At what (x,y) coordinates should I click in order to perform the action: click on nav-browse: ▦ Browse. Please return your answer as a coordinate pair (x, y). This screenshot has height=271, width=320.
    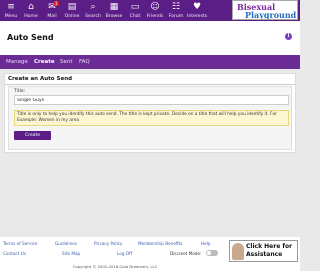
    Looking at the image, I should click on (114, 10).